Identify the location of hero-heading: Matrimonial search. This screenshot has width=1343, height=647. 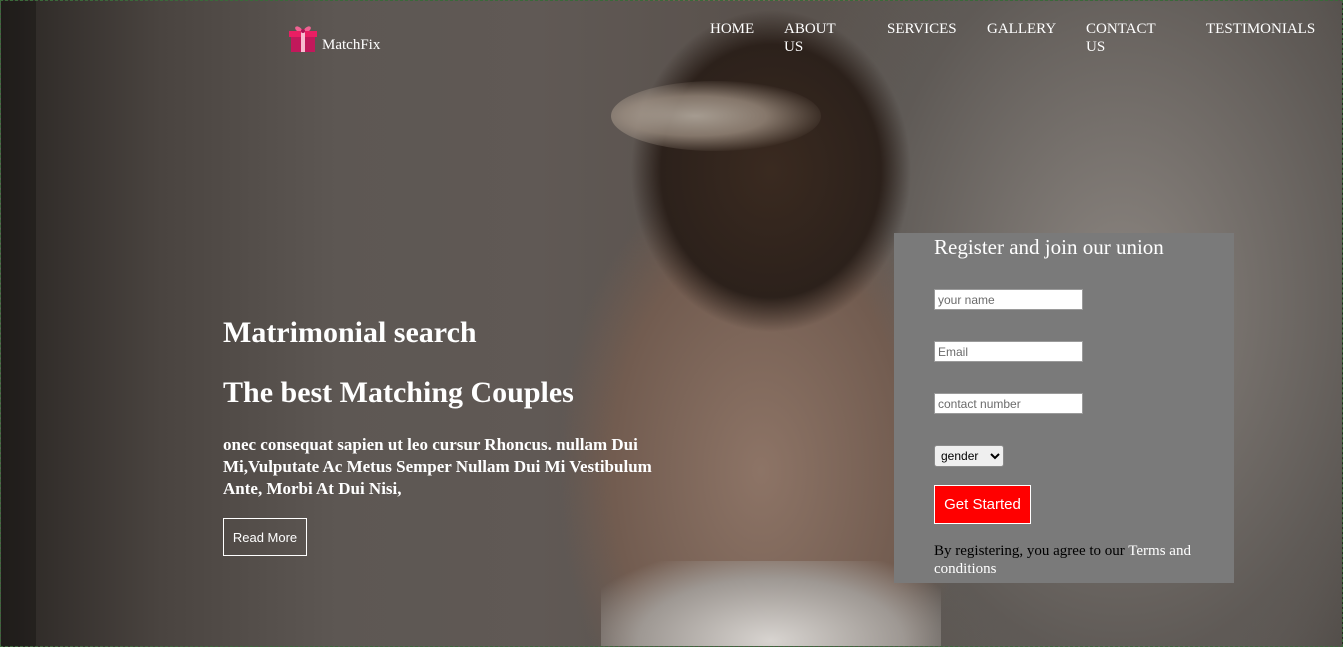
(350, 332).